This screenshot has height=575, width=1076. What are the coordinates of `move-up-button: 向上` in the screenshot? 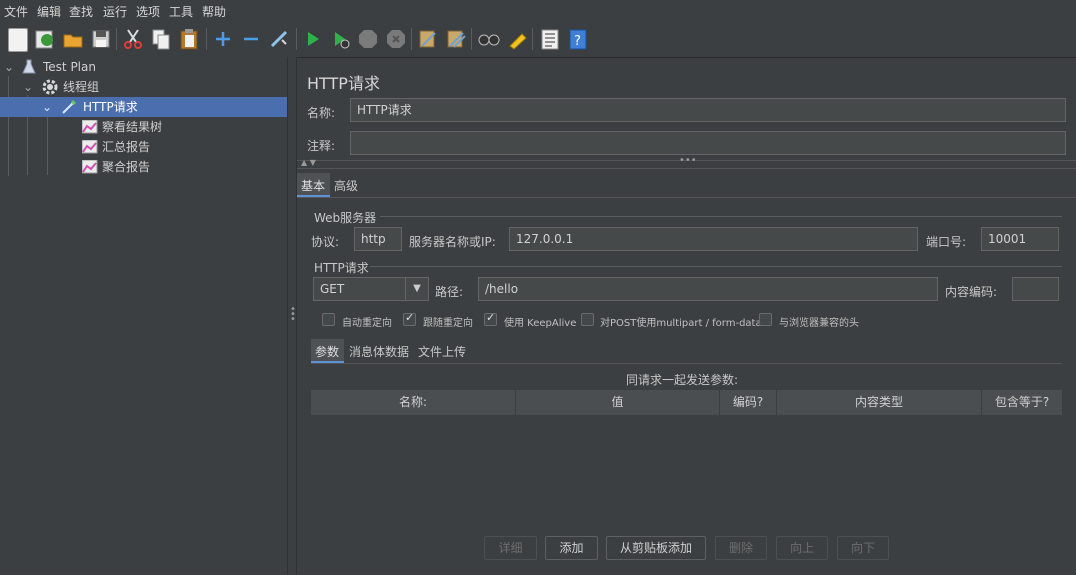 It's located at (802, 548).